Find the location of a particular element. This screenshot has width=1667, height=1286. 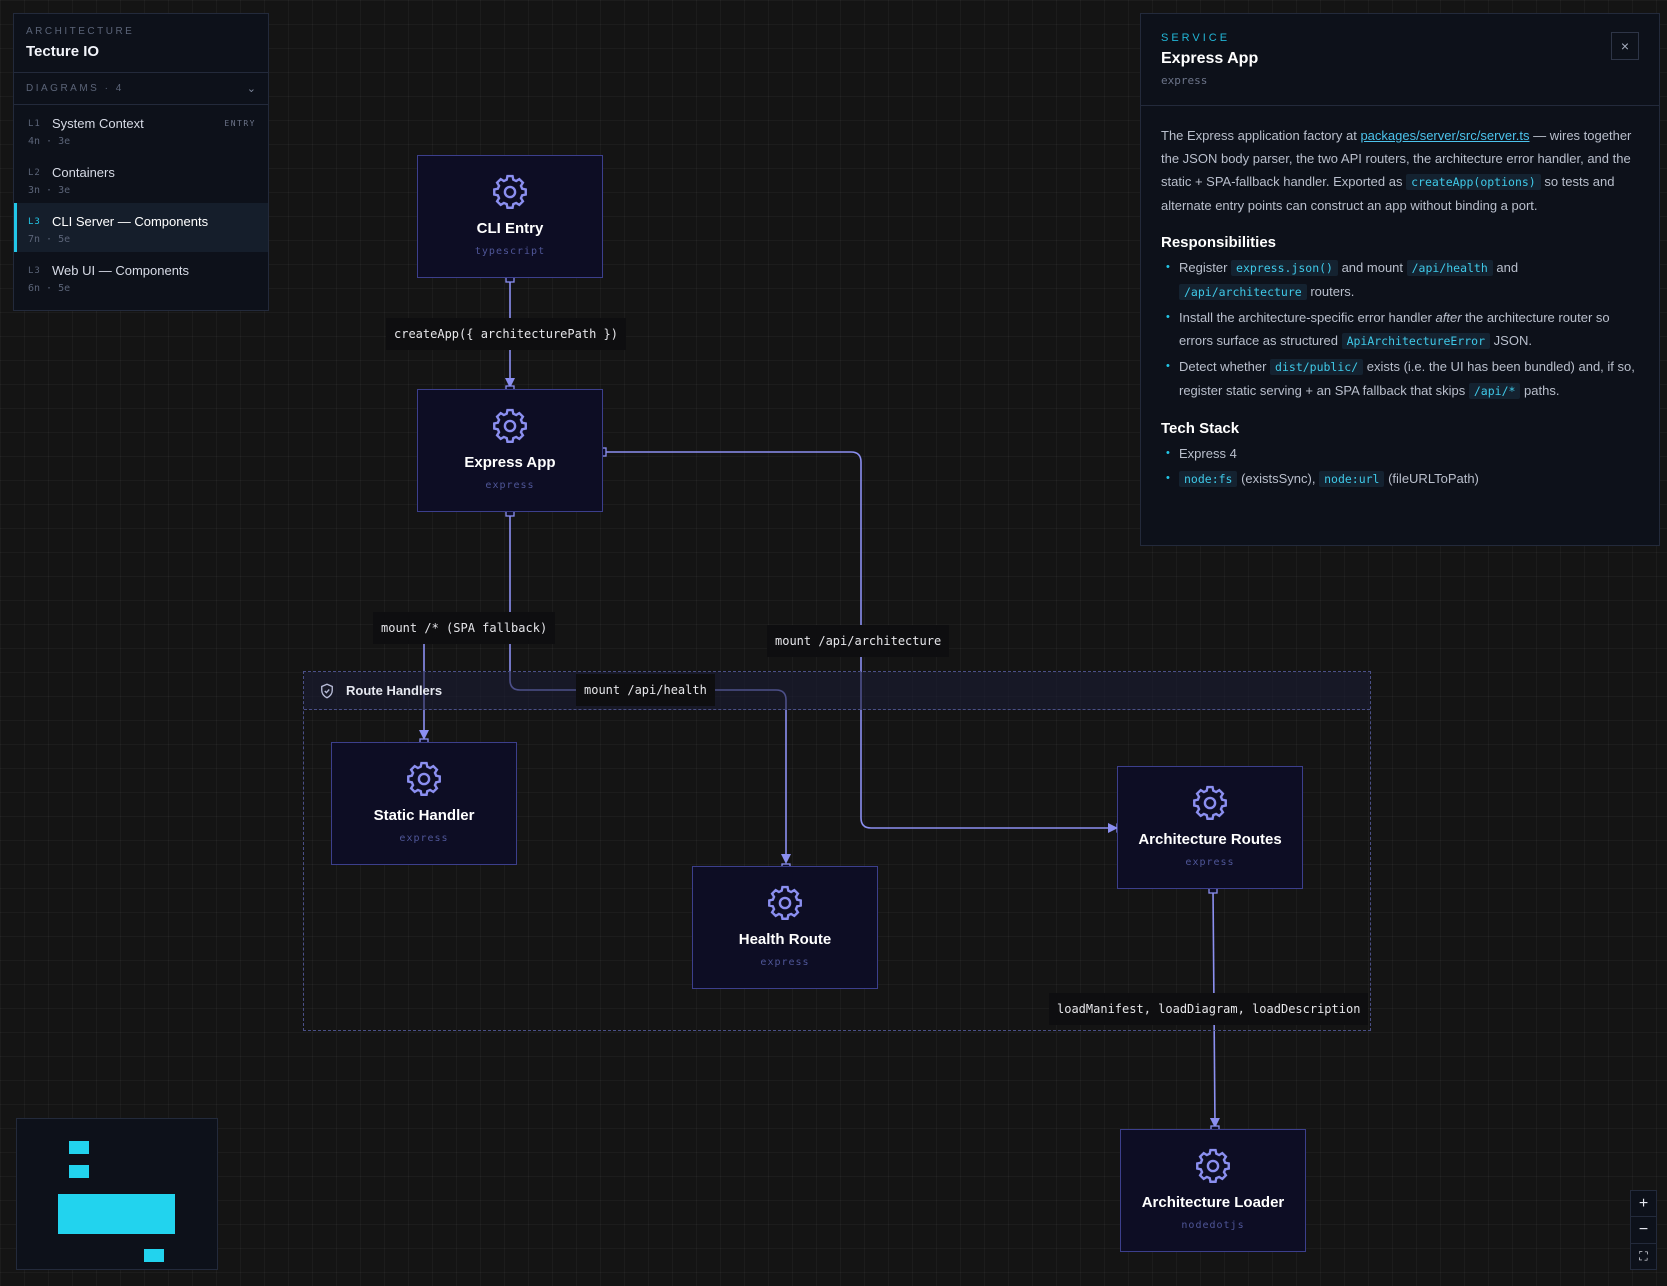

fit-view-button: ⛶ is located at coordinates (1643, 1256).